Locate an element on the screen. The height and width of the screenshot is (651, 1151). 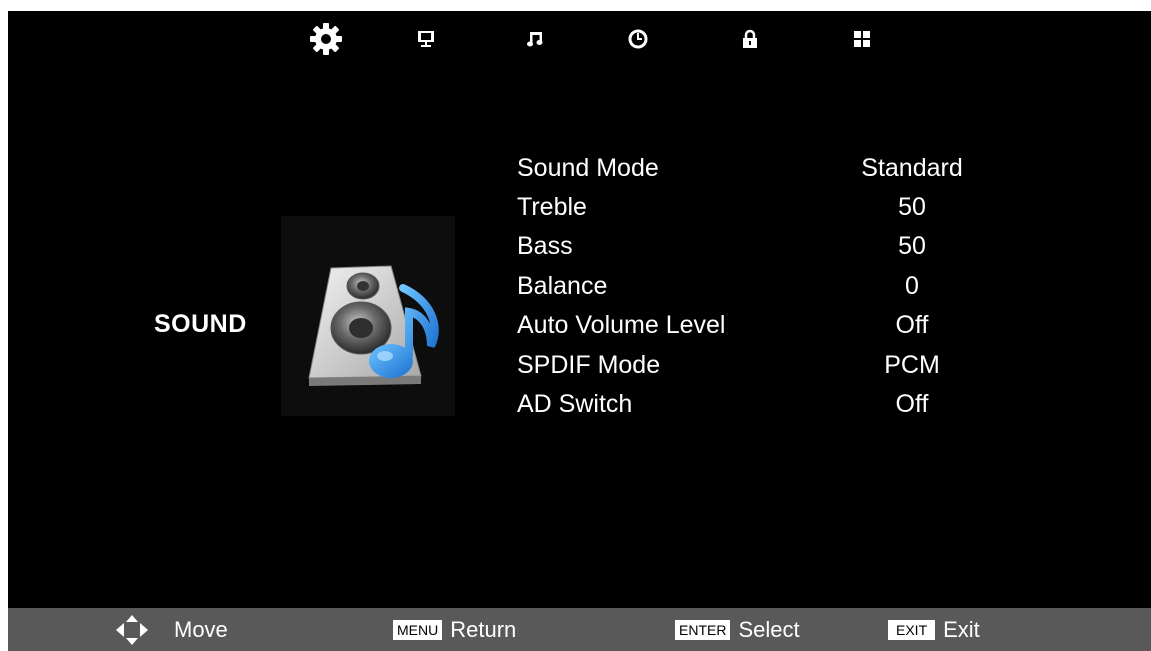
speaker-music-icon is located at coordinates (368, 316).